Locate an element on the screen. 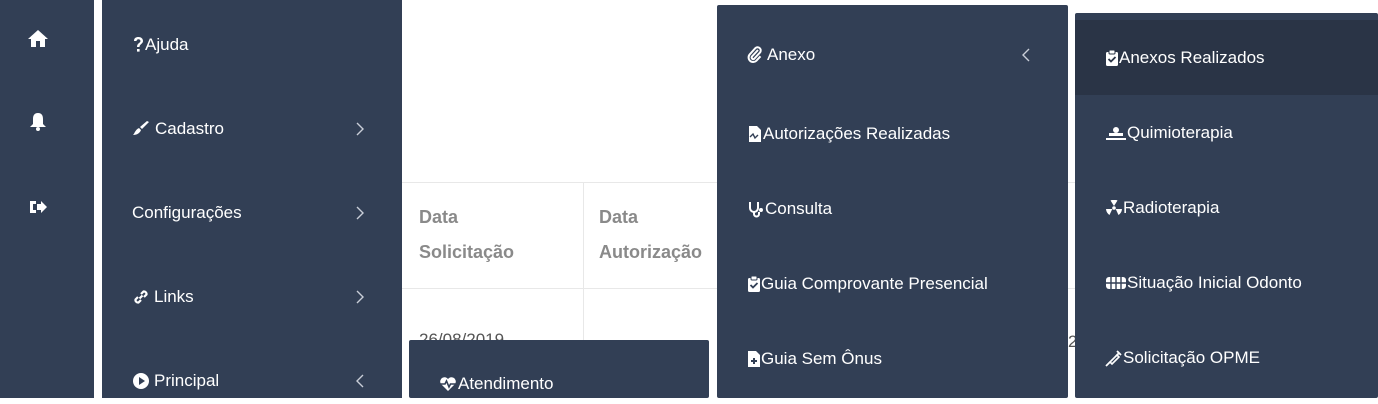  menu-item-label: Ajuda is located at coordinates (167, 44).